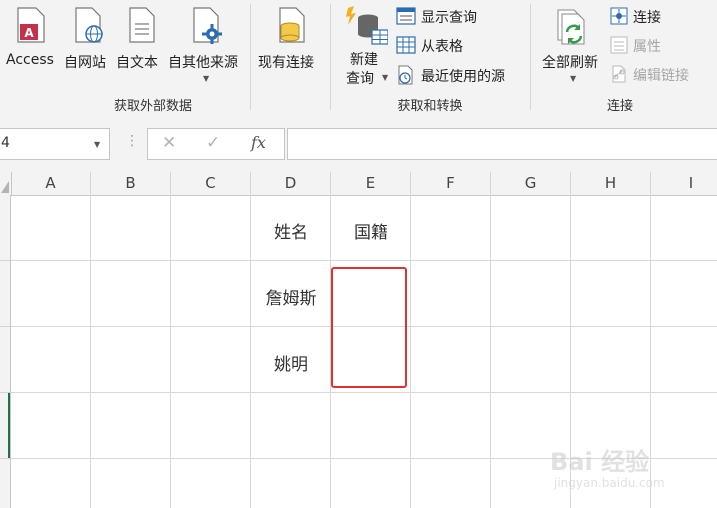 The height and width of the screenshot is (508, 717). Describe the element at coordinates (360, 79) in the screenshot. I see `new-query-label-line2: 查询` at that location.